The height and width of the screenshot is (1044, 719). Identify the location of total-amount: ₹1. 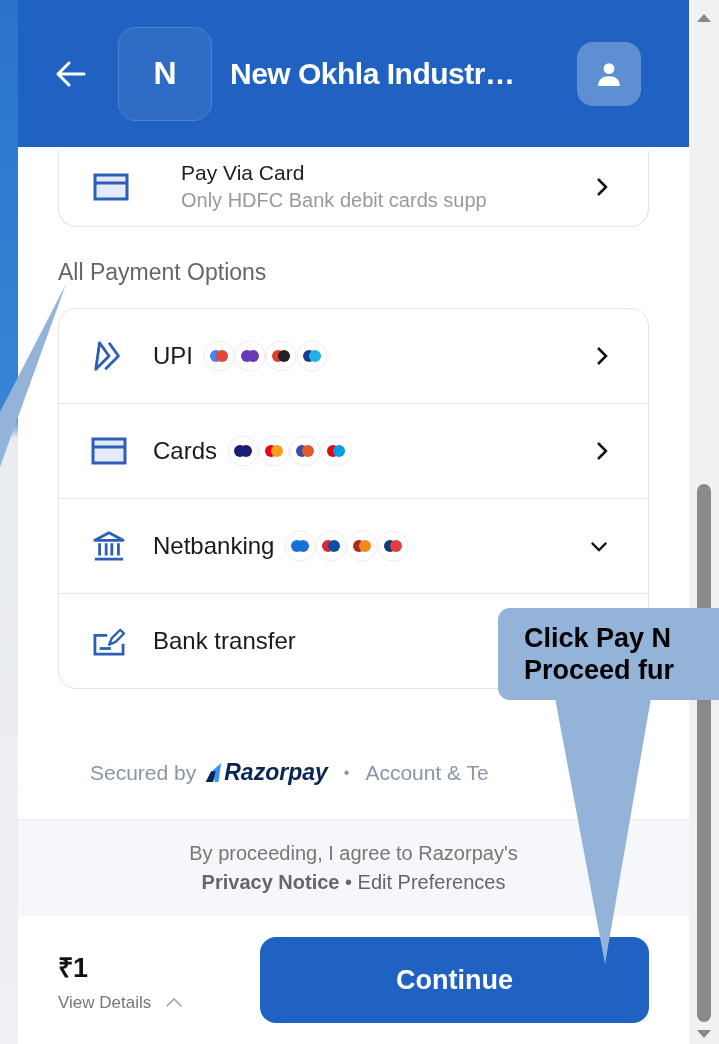
(74, 968).